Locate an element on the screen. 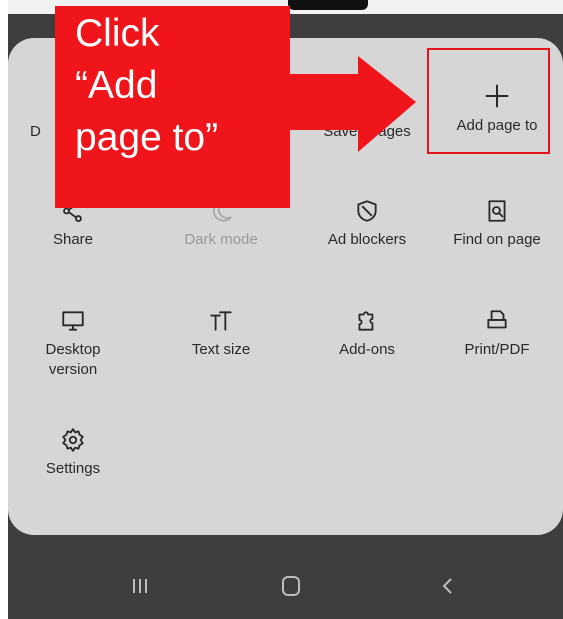 The height and width of the screenshot is (619, 563). menu-item-label: Add-ons is located at coordinates (367, 349).